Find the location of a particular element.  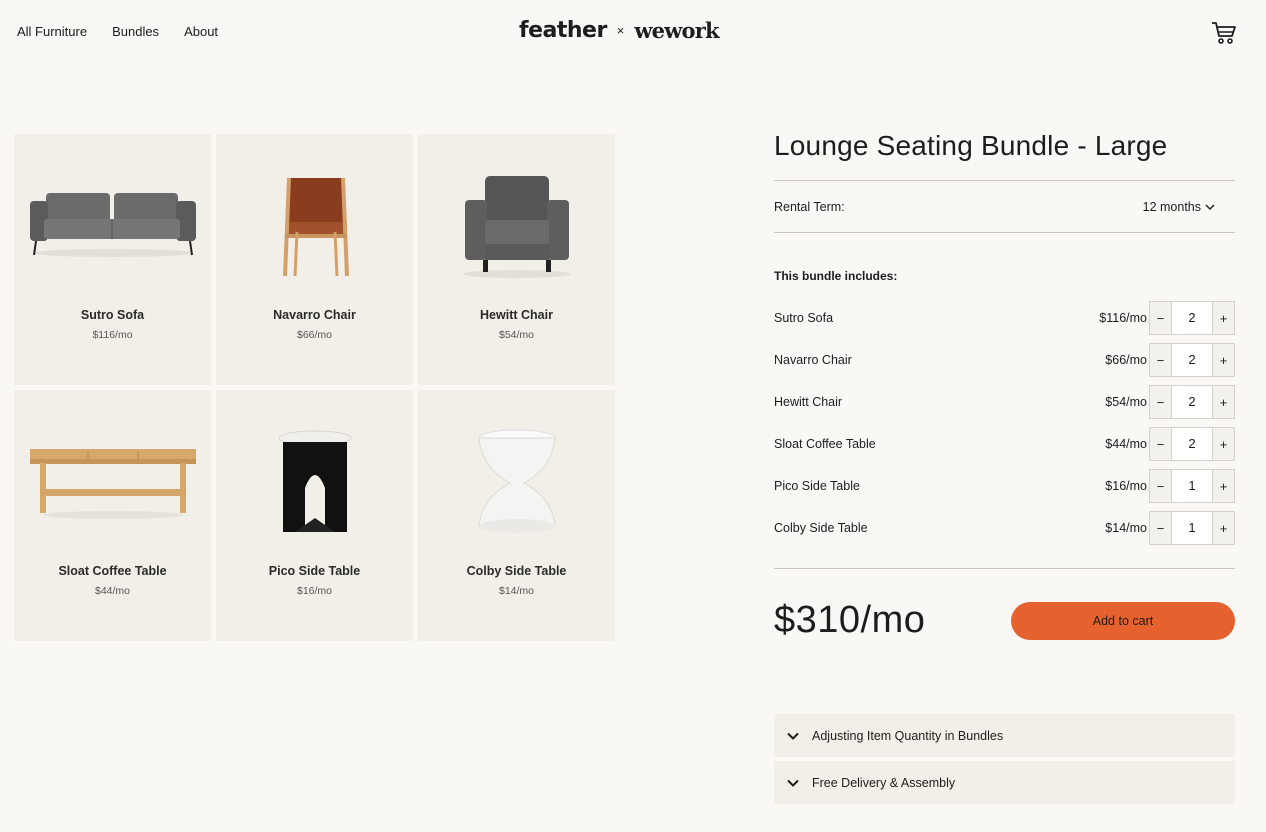

card-price: $14/mo is located at coordinates (516, 591).